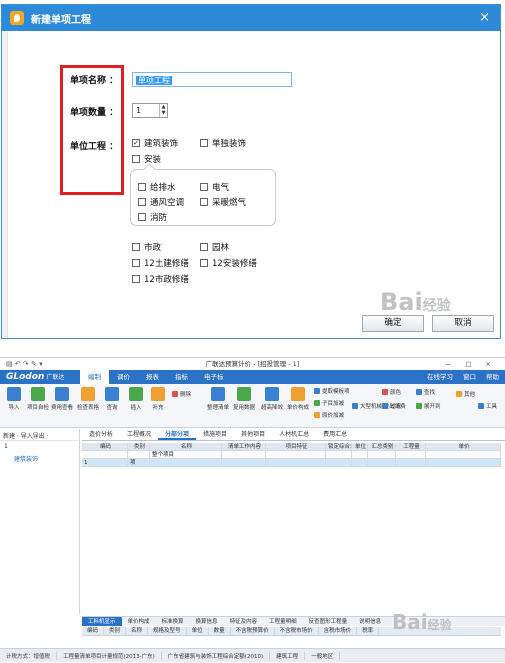  What do you see at coordinates (253, 631) in the screenshot?
I see `col-header: 不含税预算价` at bounding box center [253, 631].